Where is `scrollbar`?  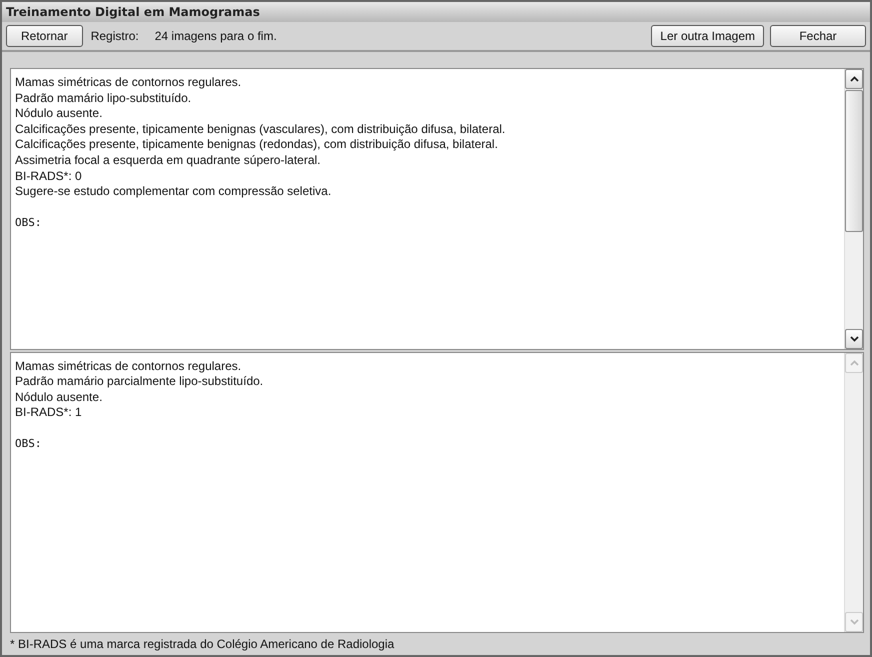 scrollbar is located at coordinates (853, 208).